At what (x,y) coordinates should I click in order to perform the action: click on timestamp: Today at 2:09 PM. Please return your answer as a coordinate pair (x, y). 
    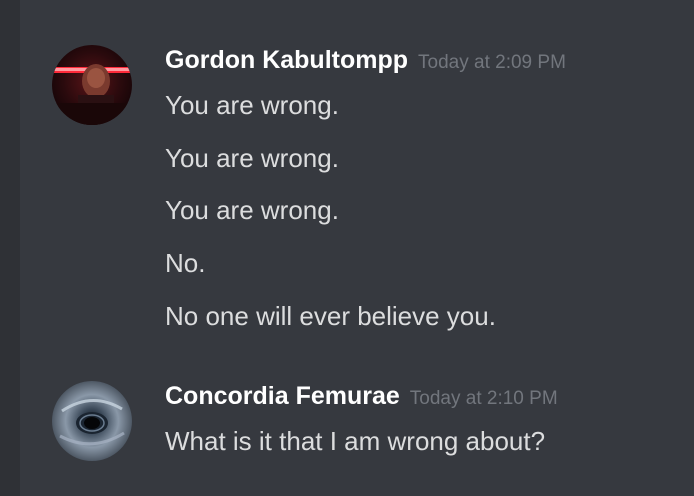
    Looking at the image, I should click on (492, 62).